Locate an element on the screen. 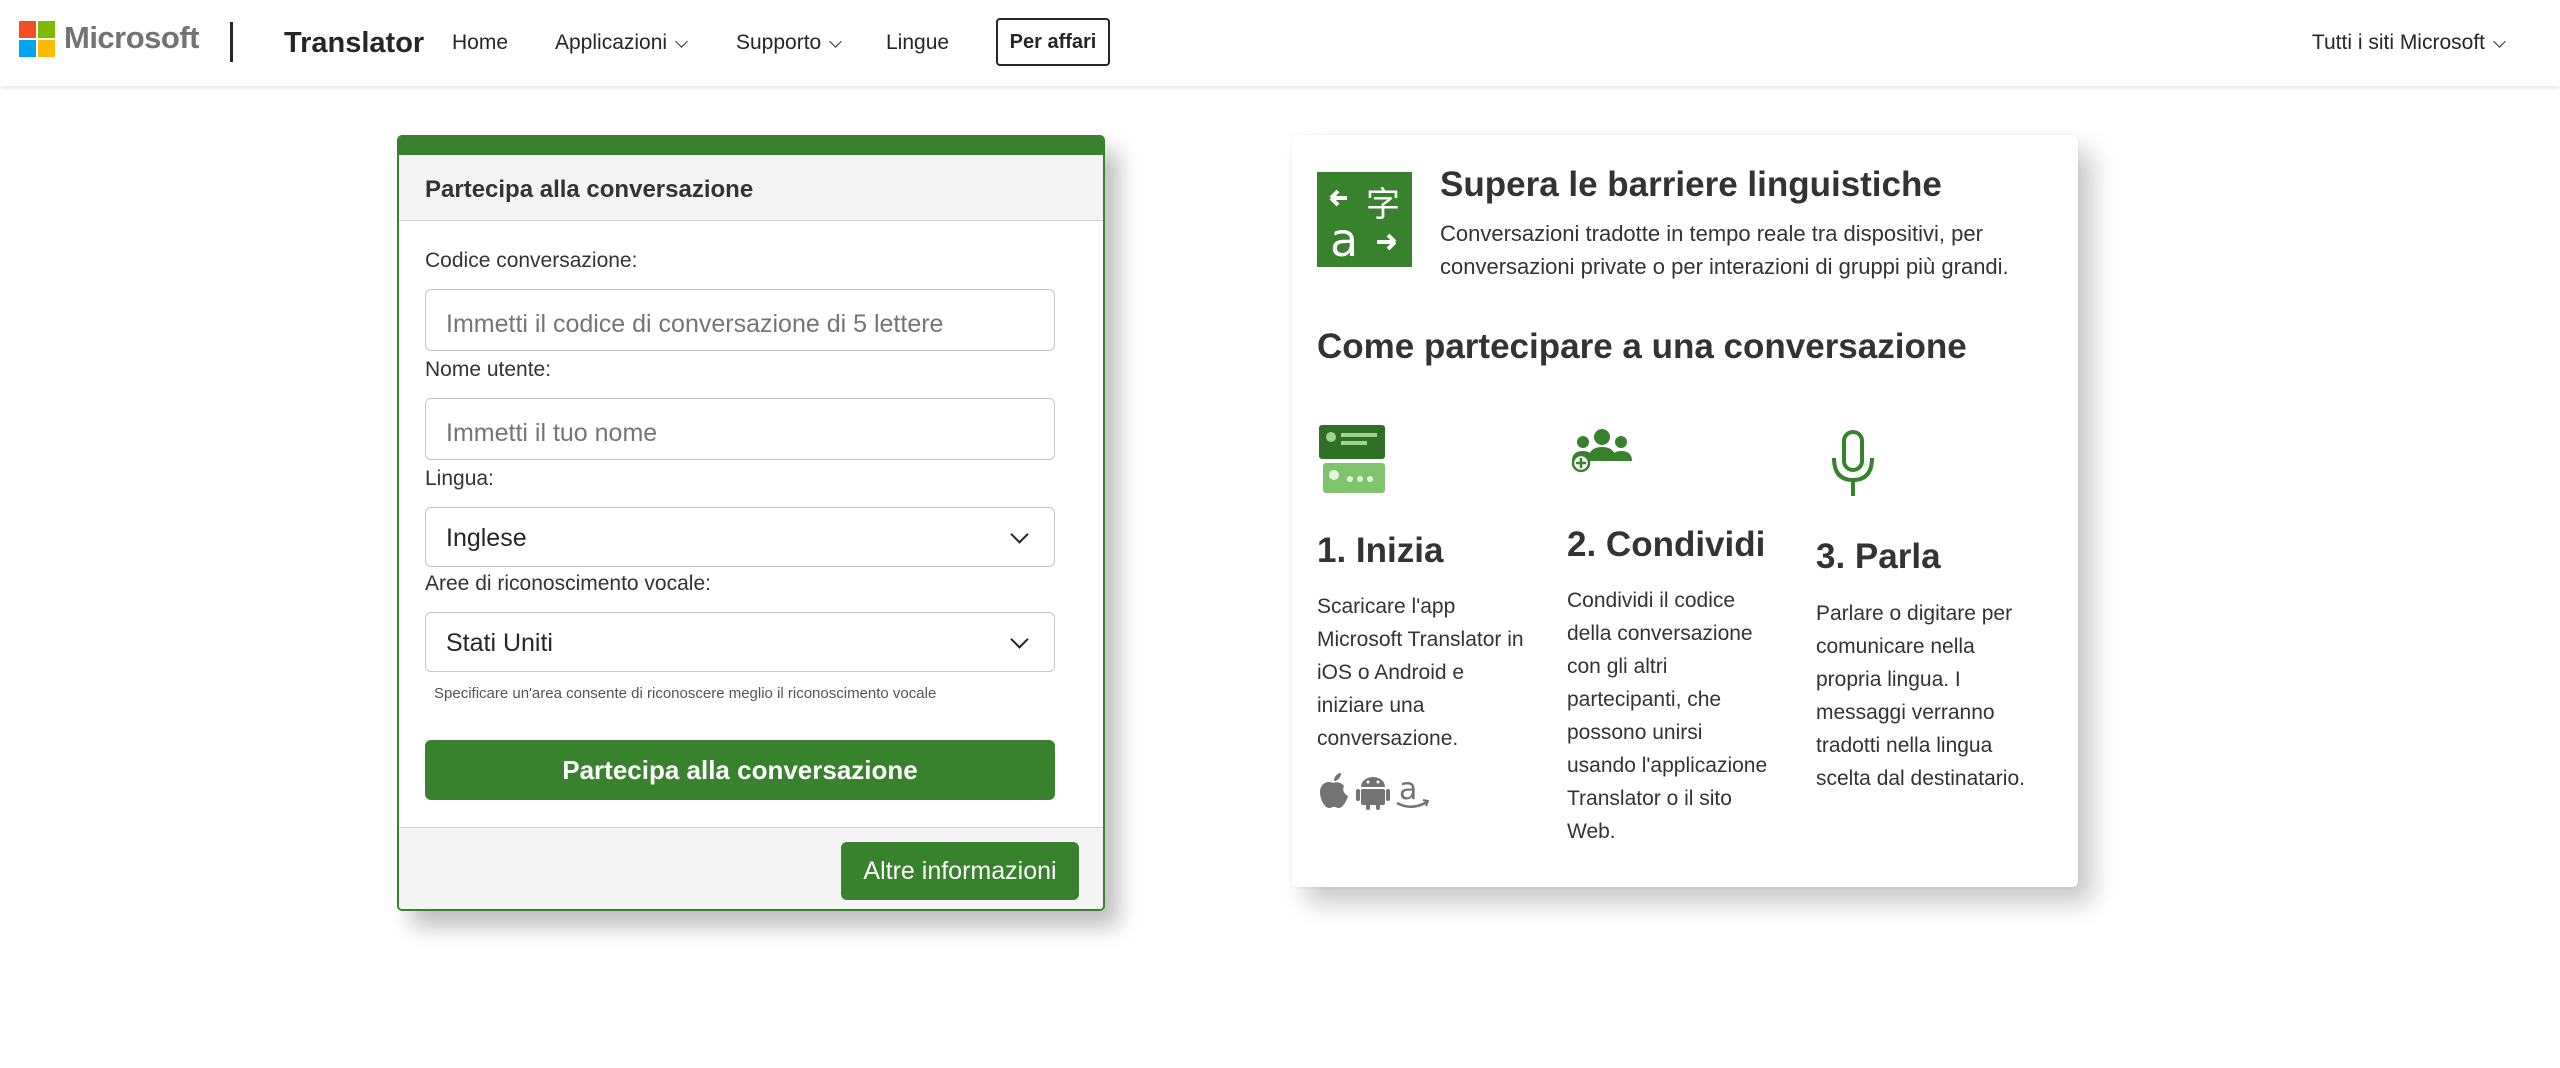  all-microsoft-sites-menu: Tutti i siti Microsoft is located at coordinates (2408, 43).